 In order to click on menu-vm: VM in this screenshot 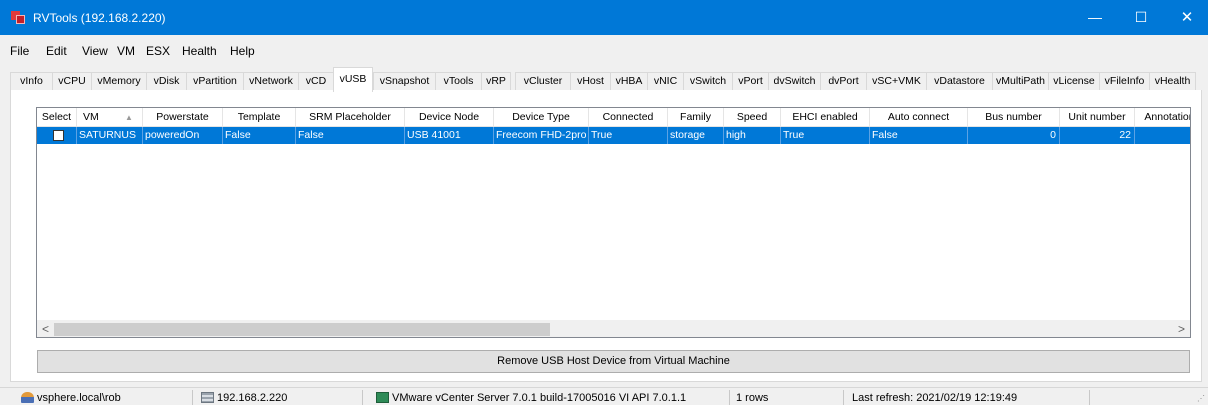, I will do `click(126, 51)`.